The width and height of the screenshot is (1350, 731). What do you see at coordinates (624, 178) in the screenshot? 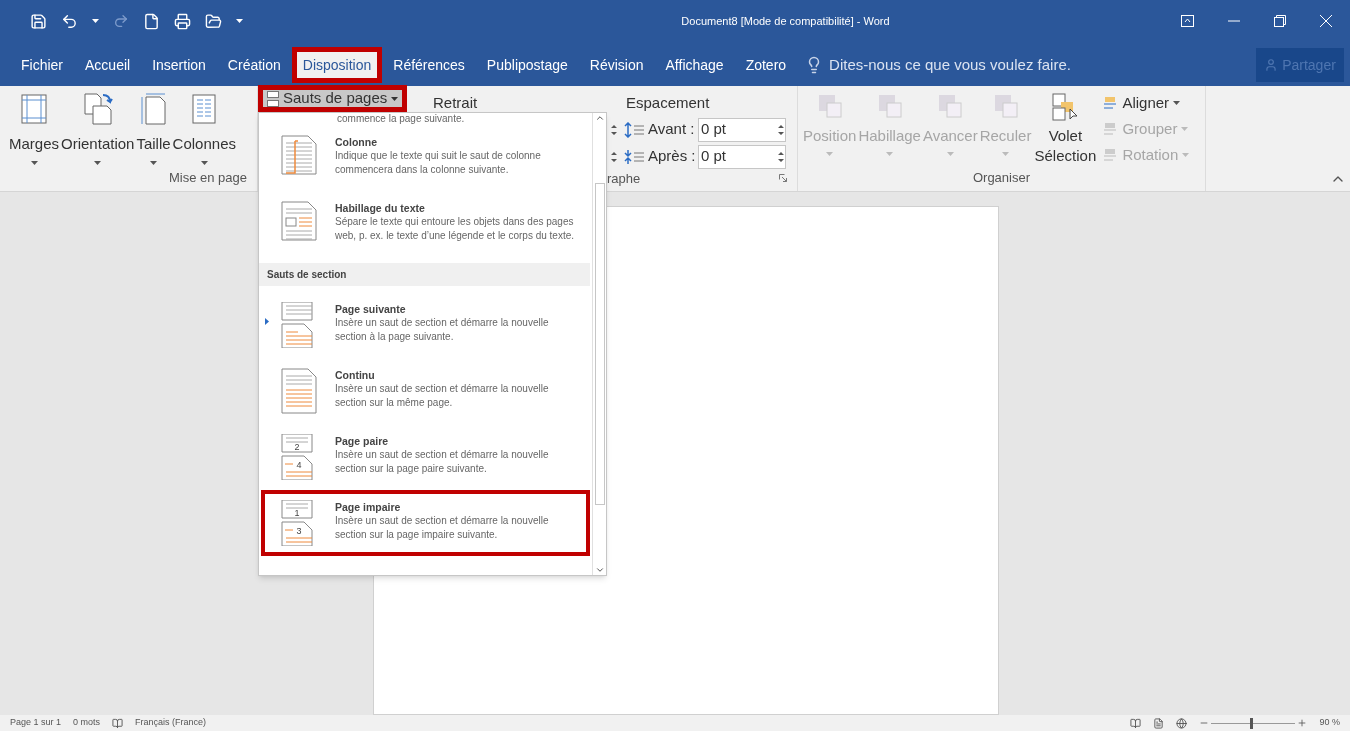
I see `group-label: raphe` at bounding box center [624, 178].